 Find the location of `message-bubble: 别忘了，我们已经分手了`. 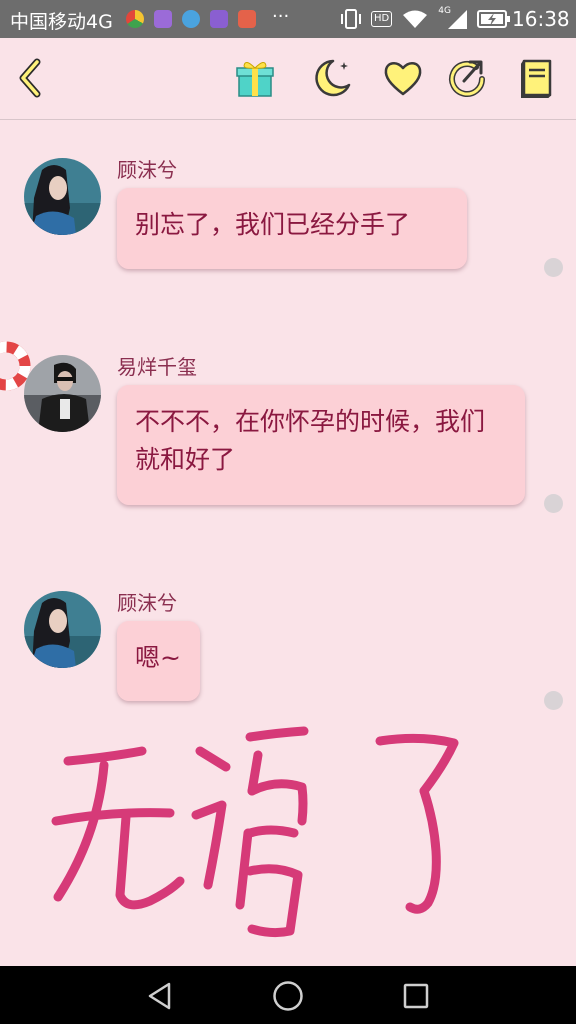

message-bubble: 别忘了，我们已经分手了 is located at coordinates (292, 228).